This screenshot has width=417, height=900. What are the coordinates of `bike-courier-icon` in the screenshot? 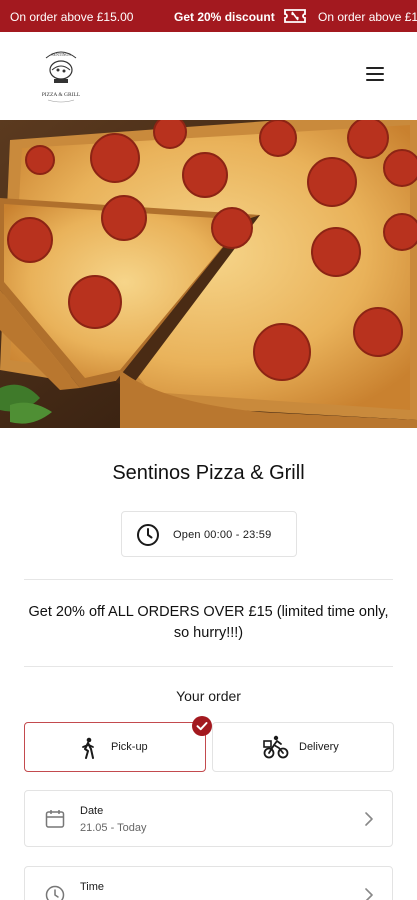 It's located at (276, 747).